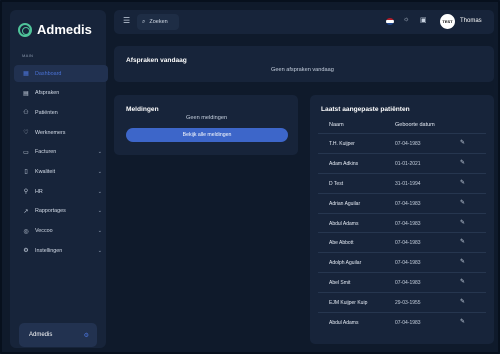 The height and width of the screenshot is (354, 500). Describe the element at coordinates (64, 29) in the screenshot. I see `logo-text: Admedis` at that location.